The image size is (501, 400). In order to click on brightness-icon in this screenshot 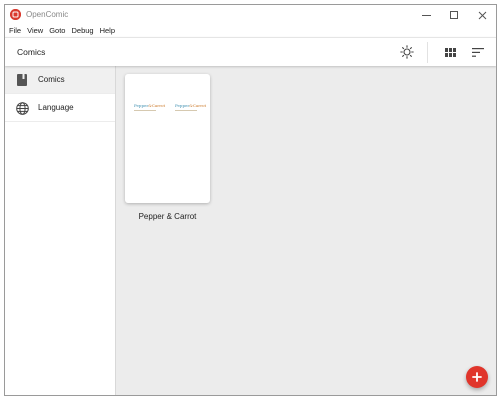, I will do `click(407, 52)`.